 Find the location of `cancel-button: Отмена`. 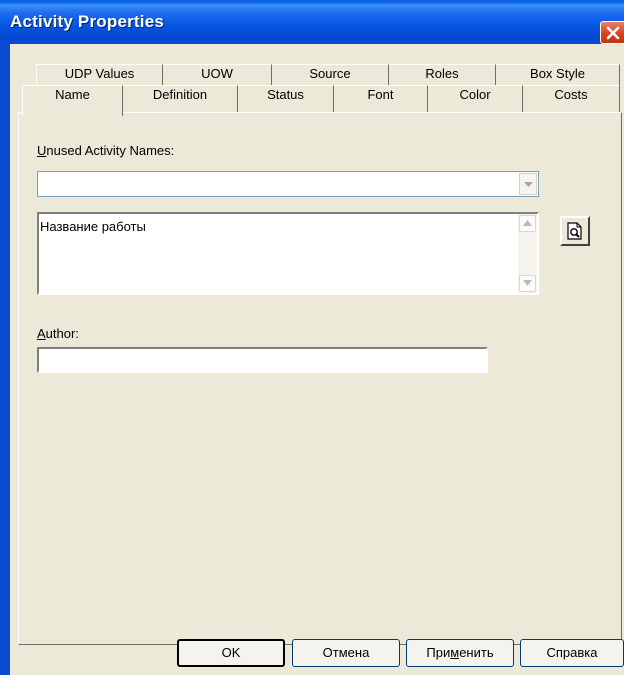

cancel-button: Отмена is located at coordinates (346, 653).